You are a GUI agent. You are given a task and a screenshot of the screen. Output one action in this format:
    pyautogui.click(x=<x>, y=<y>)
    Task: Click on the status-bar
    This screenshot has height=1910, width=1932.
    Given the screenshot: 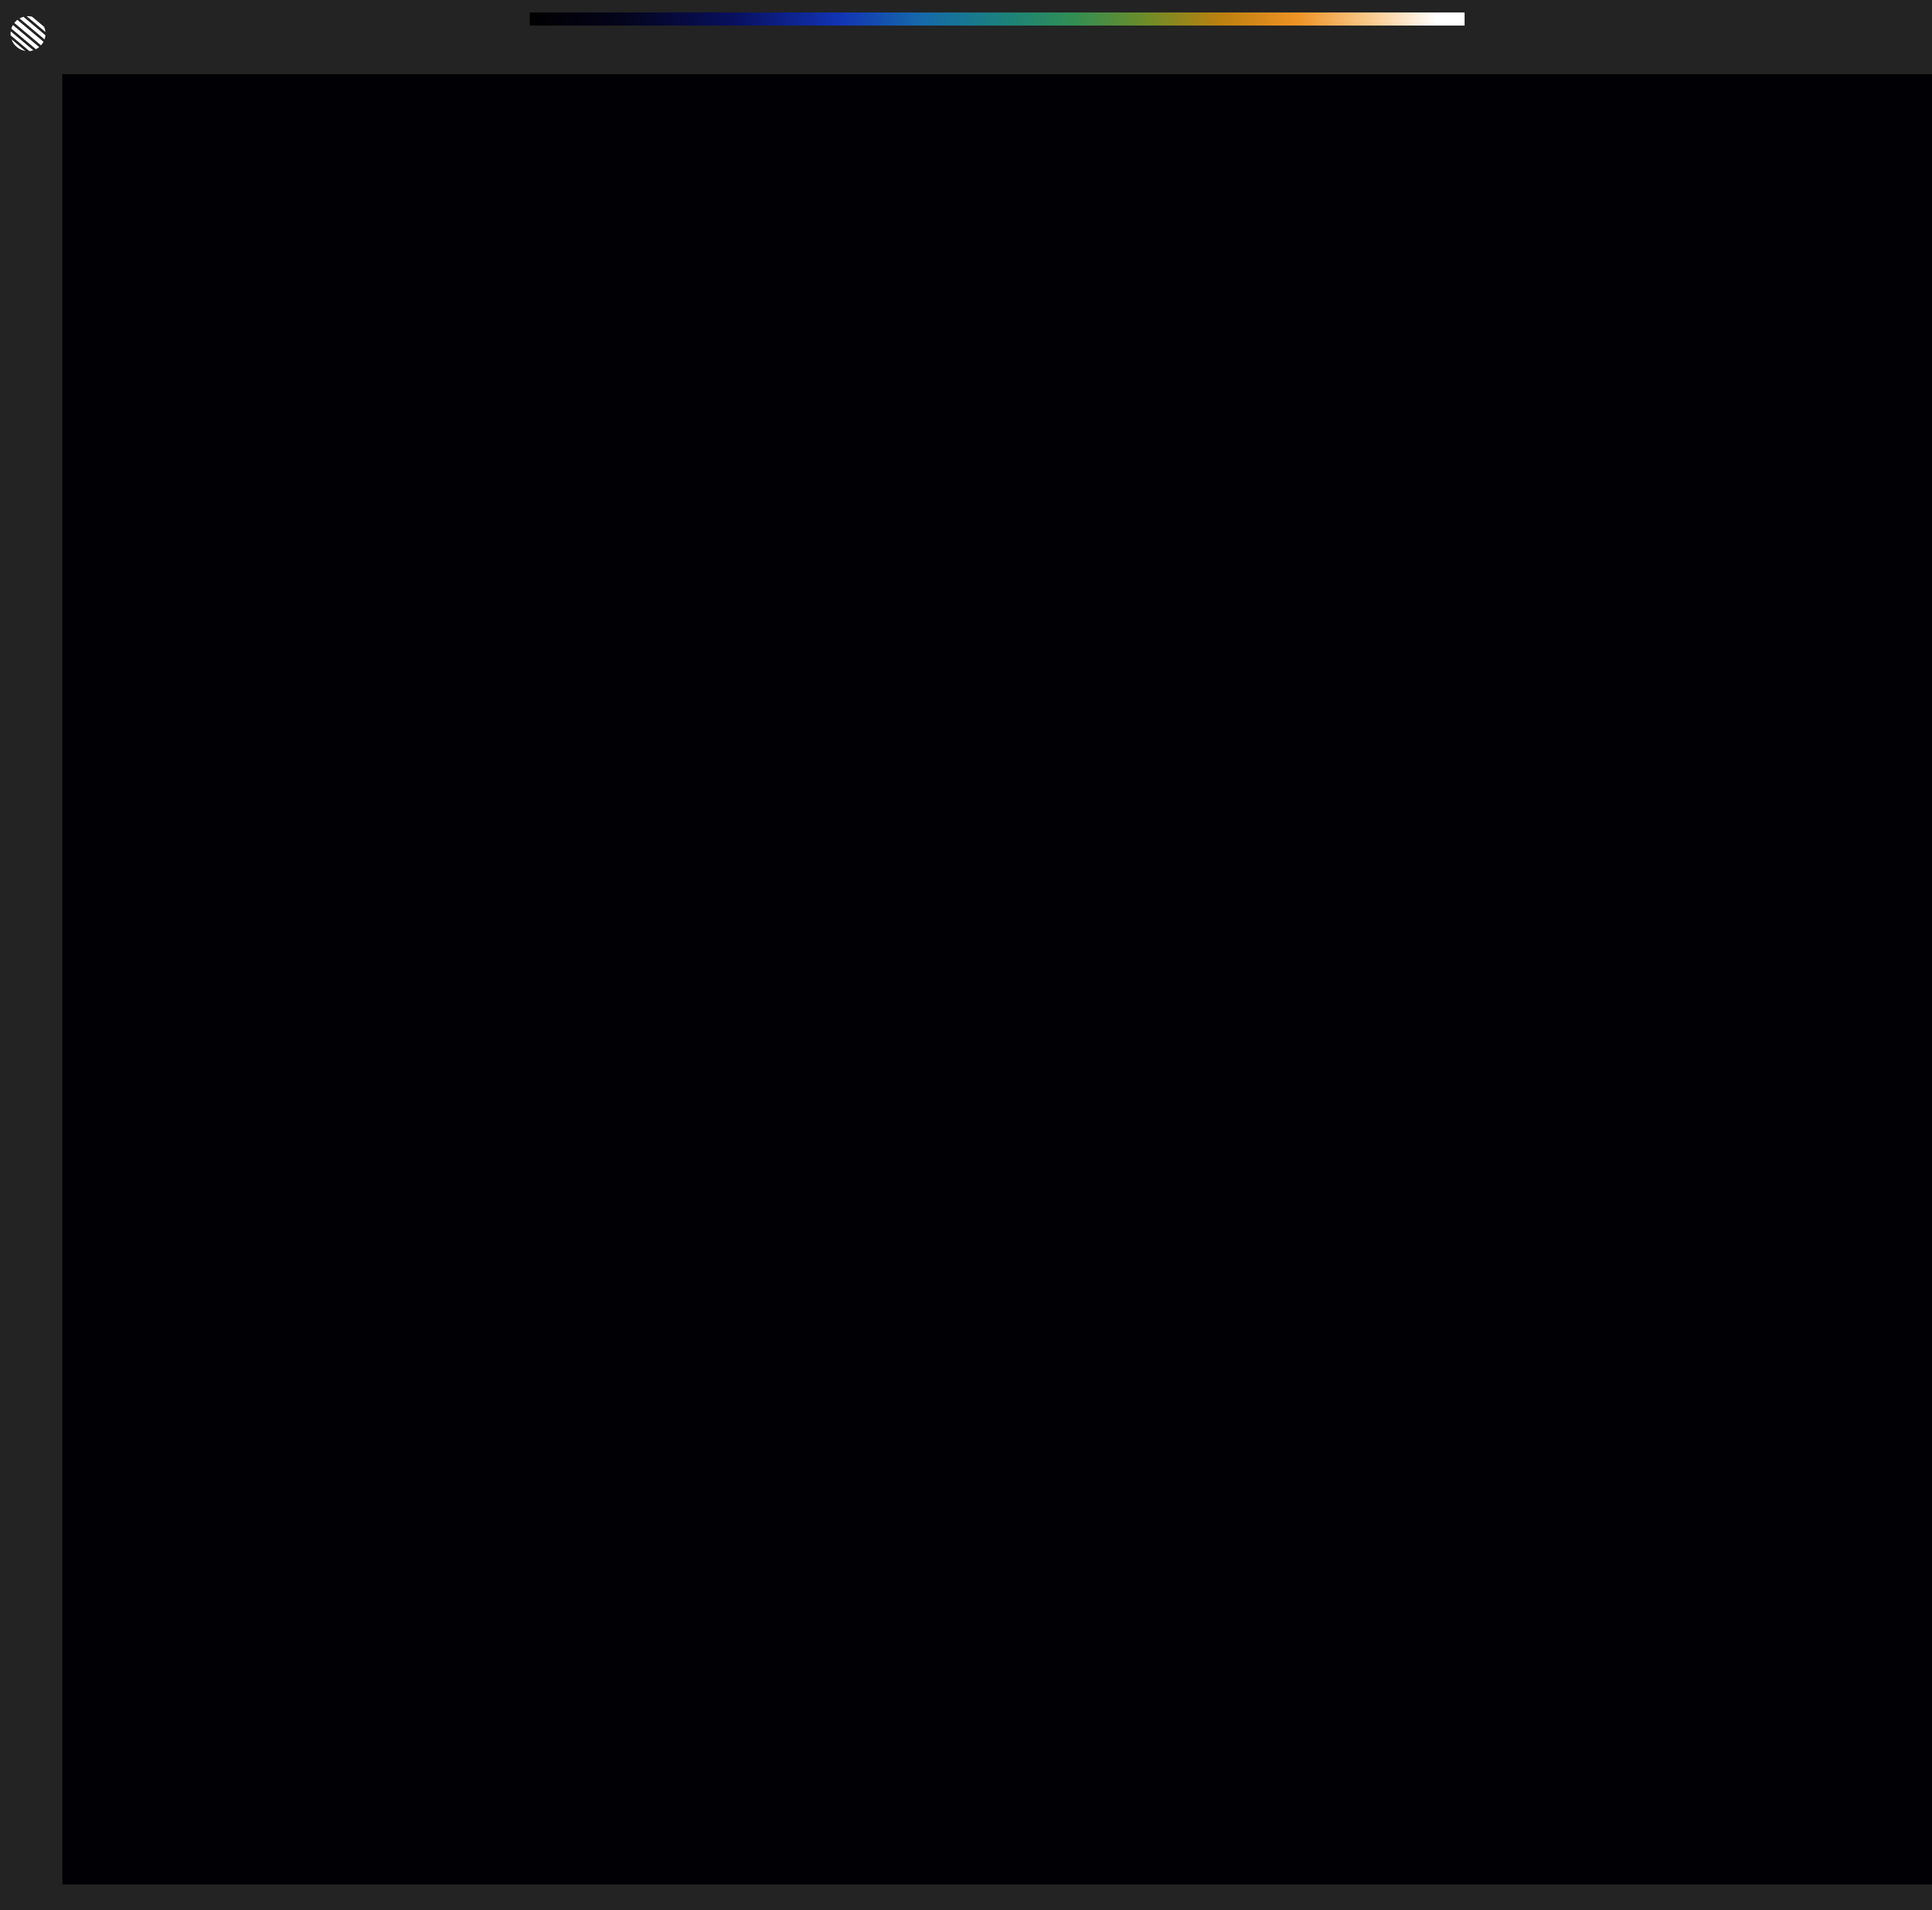 What is the action you would take?
    pyautogui.click(x=966, y=1897)
    